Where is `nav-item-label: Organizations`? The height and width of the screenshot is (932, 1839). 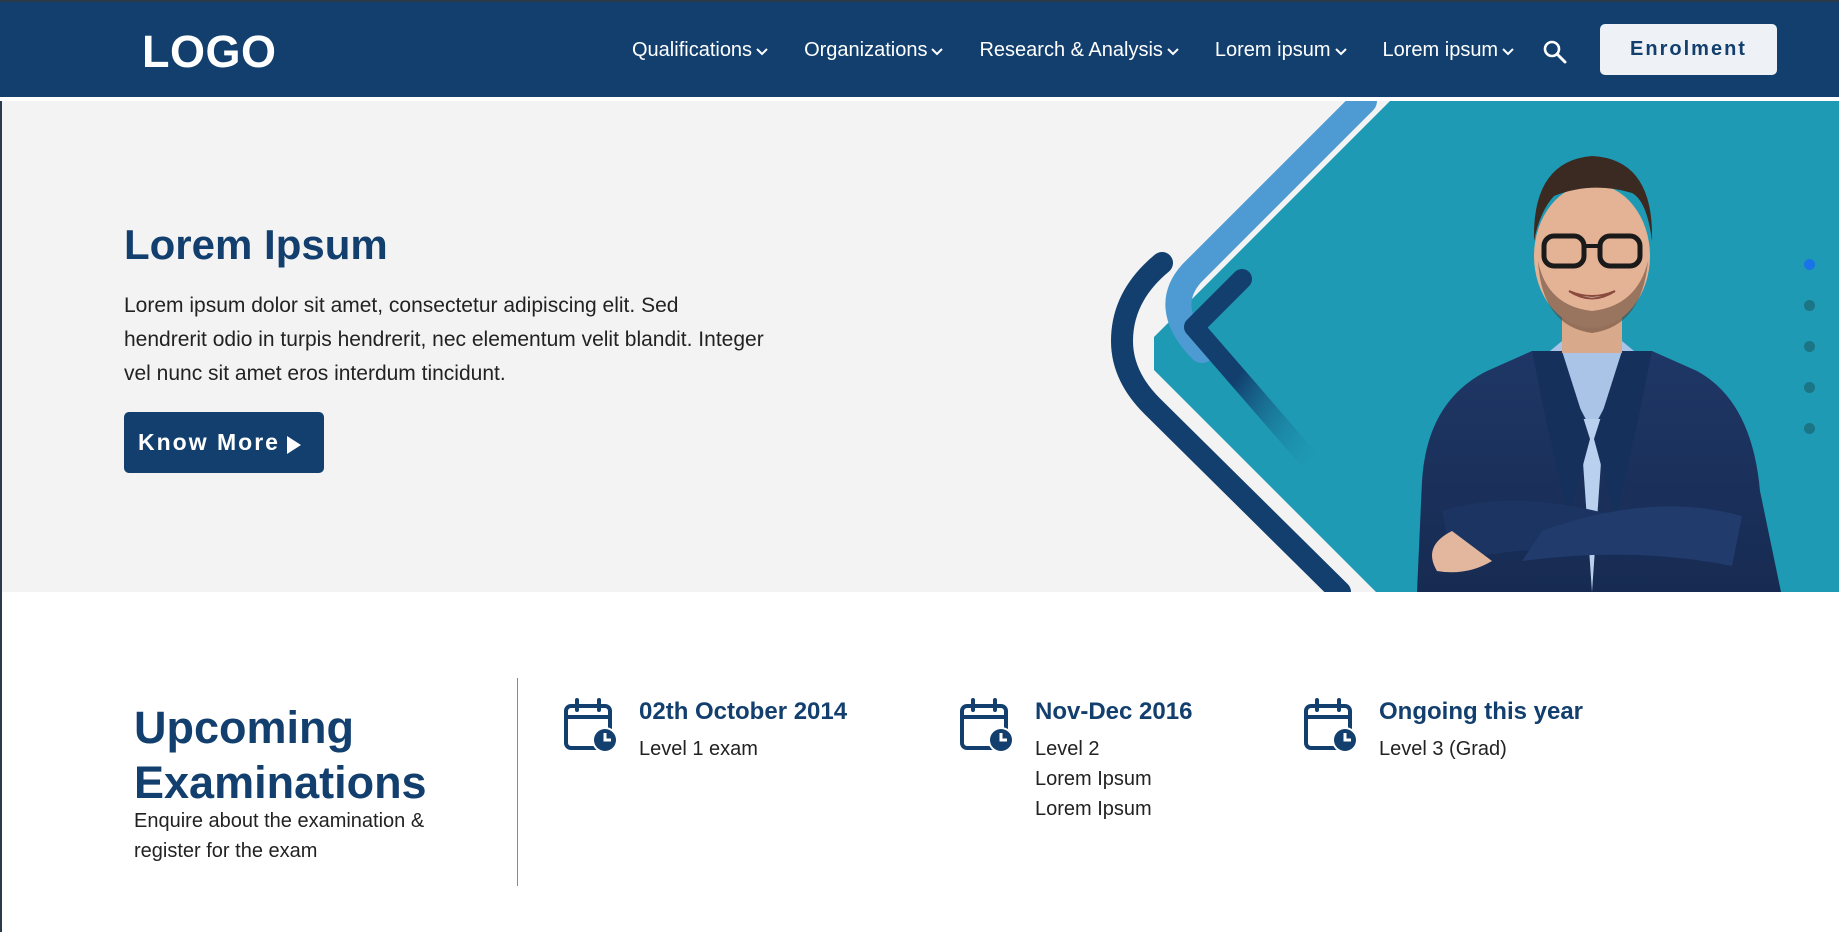 nav-item-label: Organizations is located at coordinates (866, 50).